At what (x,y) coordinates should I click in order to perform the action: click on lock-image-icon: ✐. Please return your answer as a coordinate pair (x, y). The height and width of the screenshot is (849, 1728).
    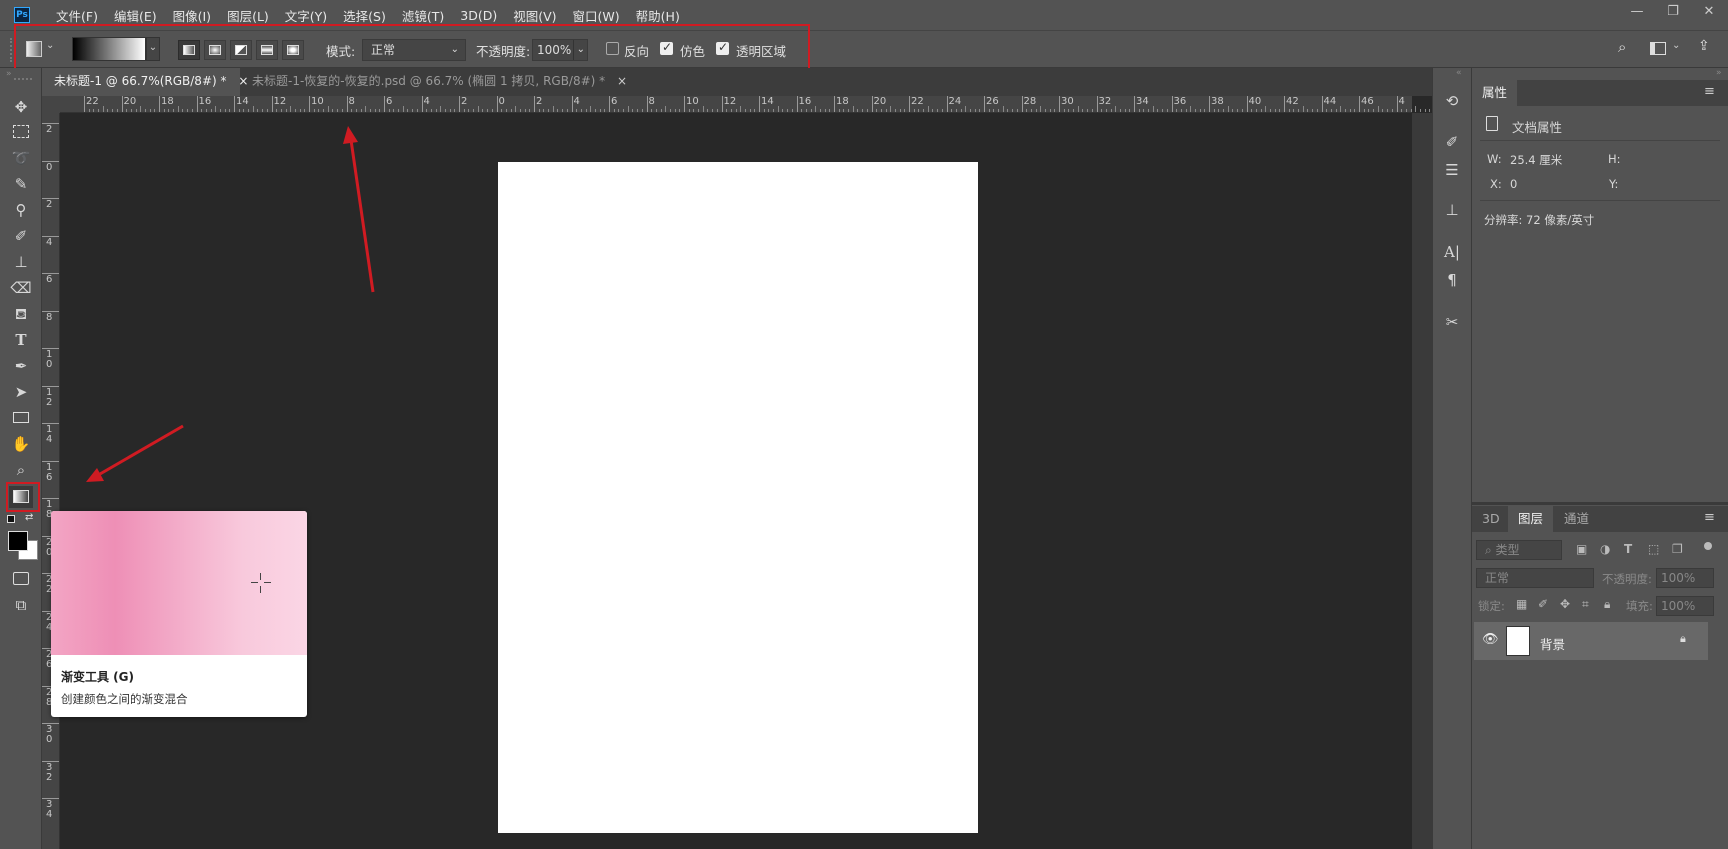
    Looking at the image, I should click on (1543, 604).